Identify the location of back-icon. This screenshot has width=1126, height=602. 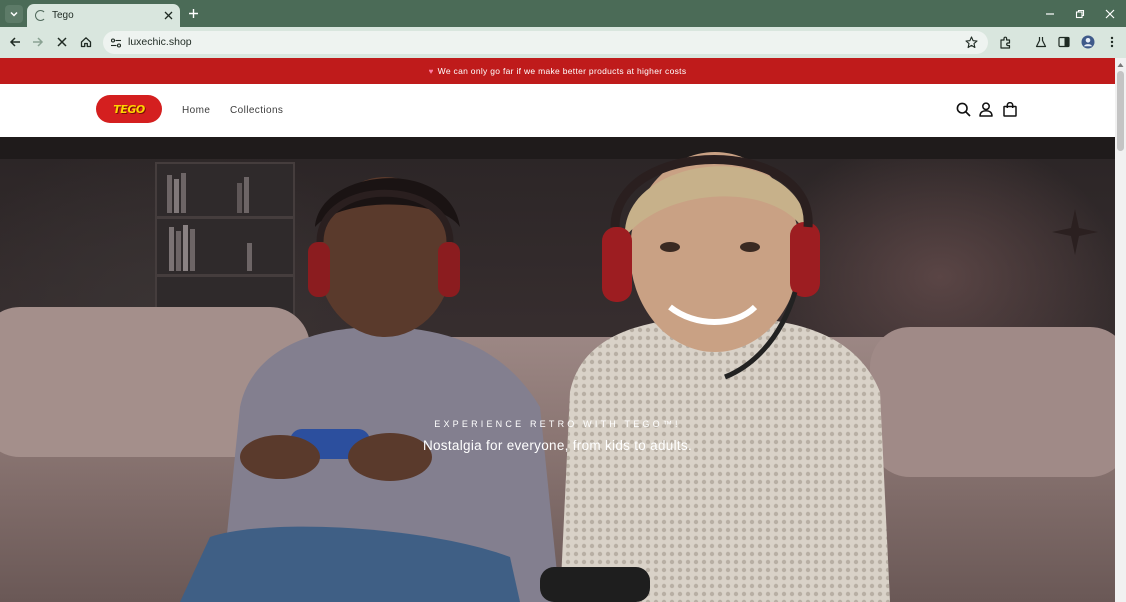
(14, 42).